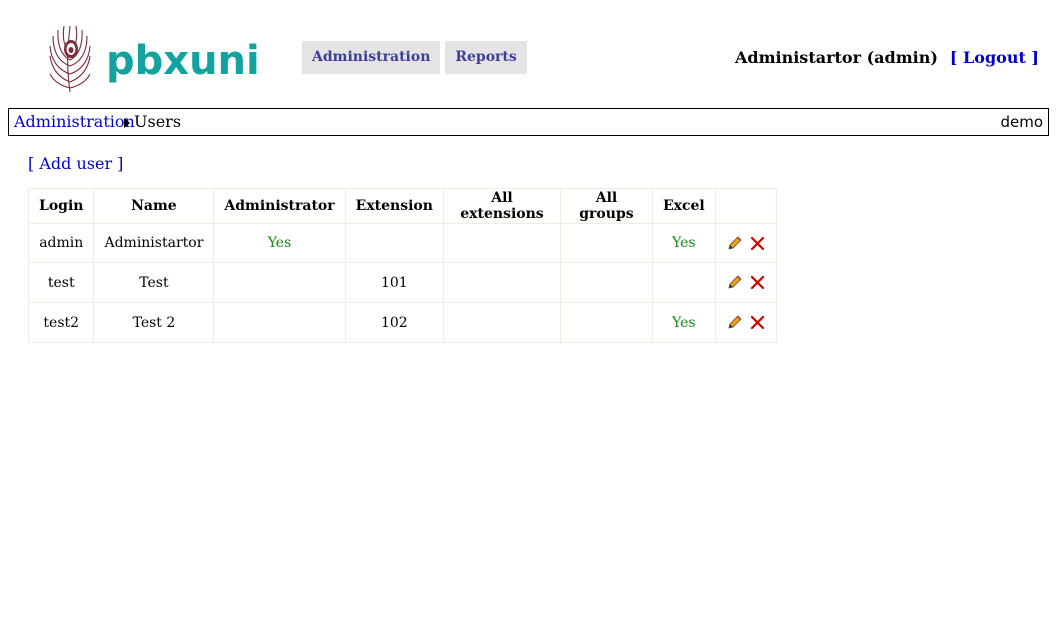 The height and width of the screenshot is (635, 1057). What do you see at coordinates (394, 322) in the screenshot?
I see `cell-extension: 102` at bounding box center [394, 322].